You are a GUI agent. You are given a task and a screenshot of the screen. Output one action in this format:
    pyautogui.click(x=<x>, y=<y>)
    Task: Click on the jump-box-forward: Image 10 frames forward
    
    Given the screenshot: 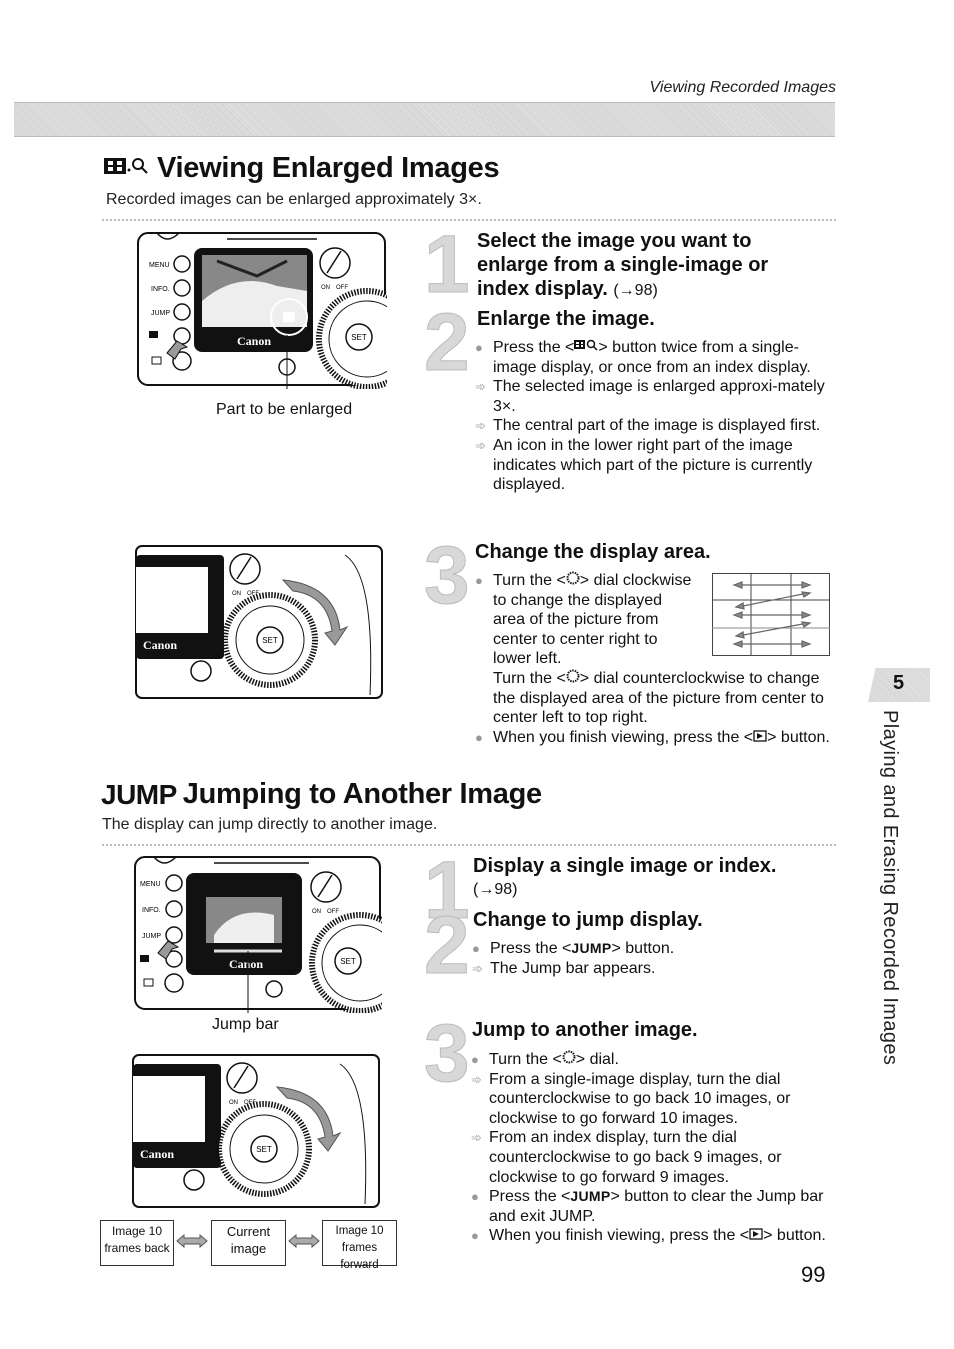 What is the action you would take?
    pyautogui.click(x=359, y=1245)
    